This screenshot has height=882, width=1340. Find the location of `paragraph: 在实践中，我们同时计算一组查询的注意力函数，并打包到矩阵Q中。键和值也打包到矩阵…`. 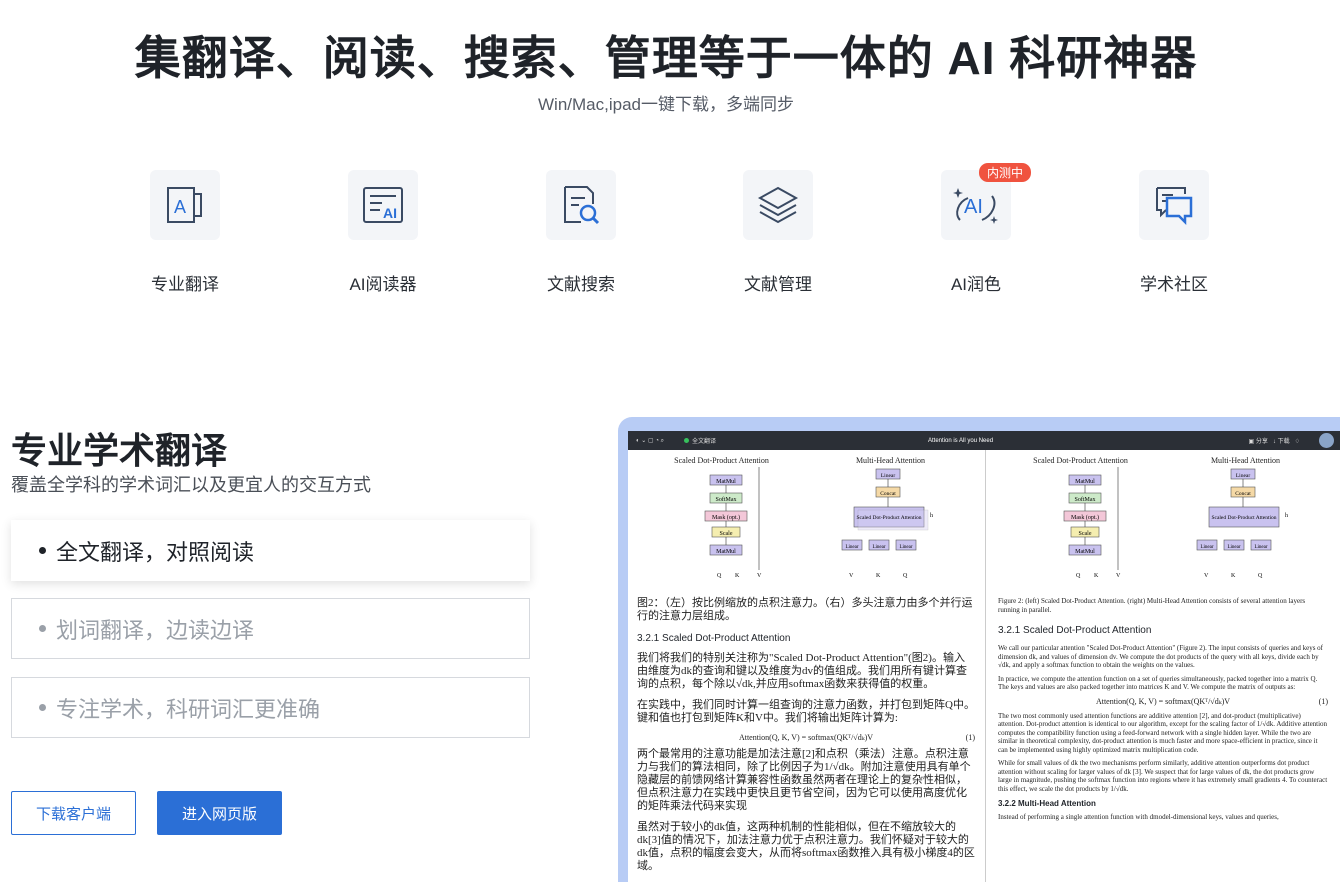

paragraph: 在实践中，我们同时计算一组查询的注意力函数，并打包到矩阵Q中。键和值也打包到矩阵… is located at coordinates (806, 711).